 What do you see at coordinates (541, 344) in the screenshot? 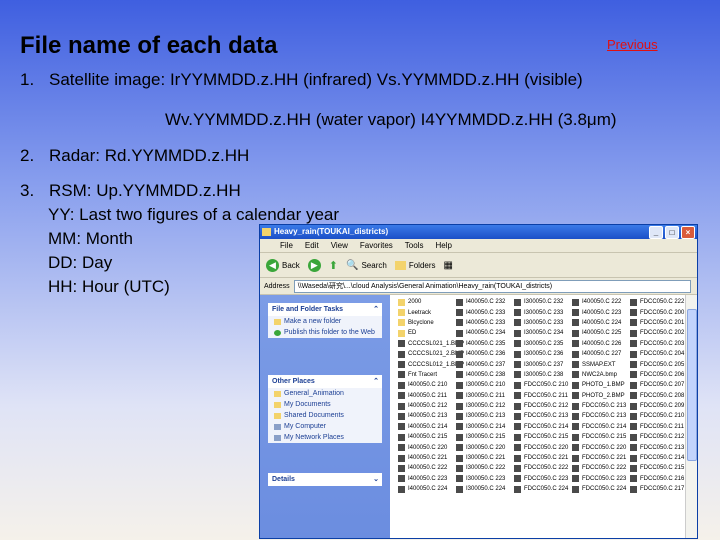
I see `file-item: I300050.C 235` at bounding box center [541, 344].